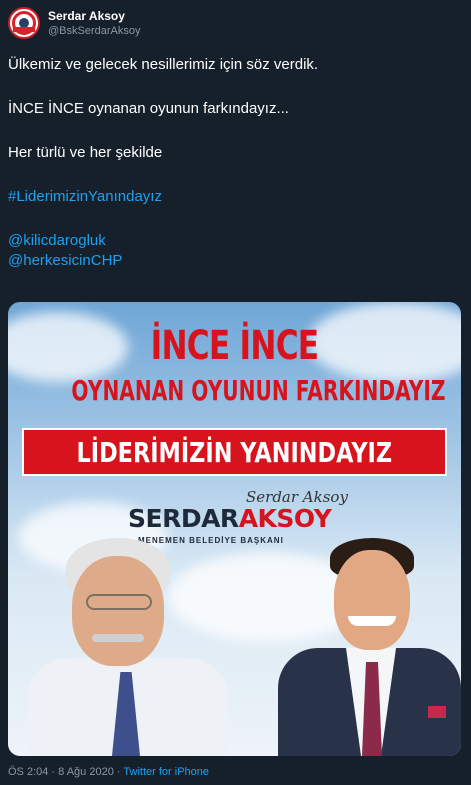  What do you see at coordinates (235, 261) in the screenshot?
I see `mention-link-herkesicinchp: @herkesicinCHP` at bounding box center [235, 261].